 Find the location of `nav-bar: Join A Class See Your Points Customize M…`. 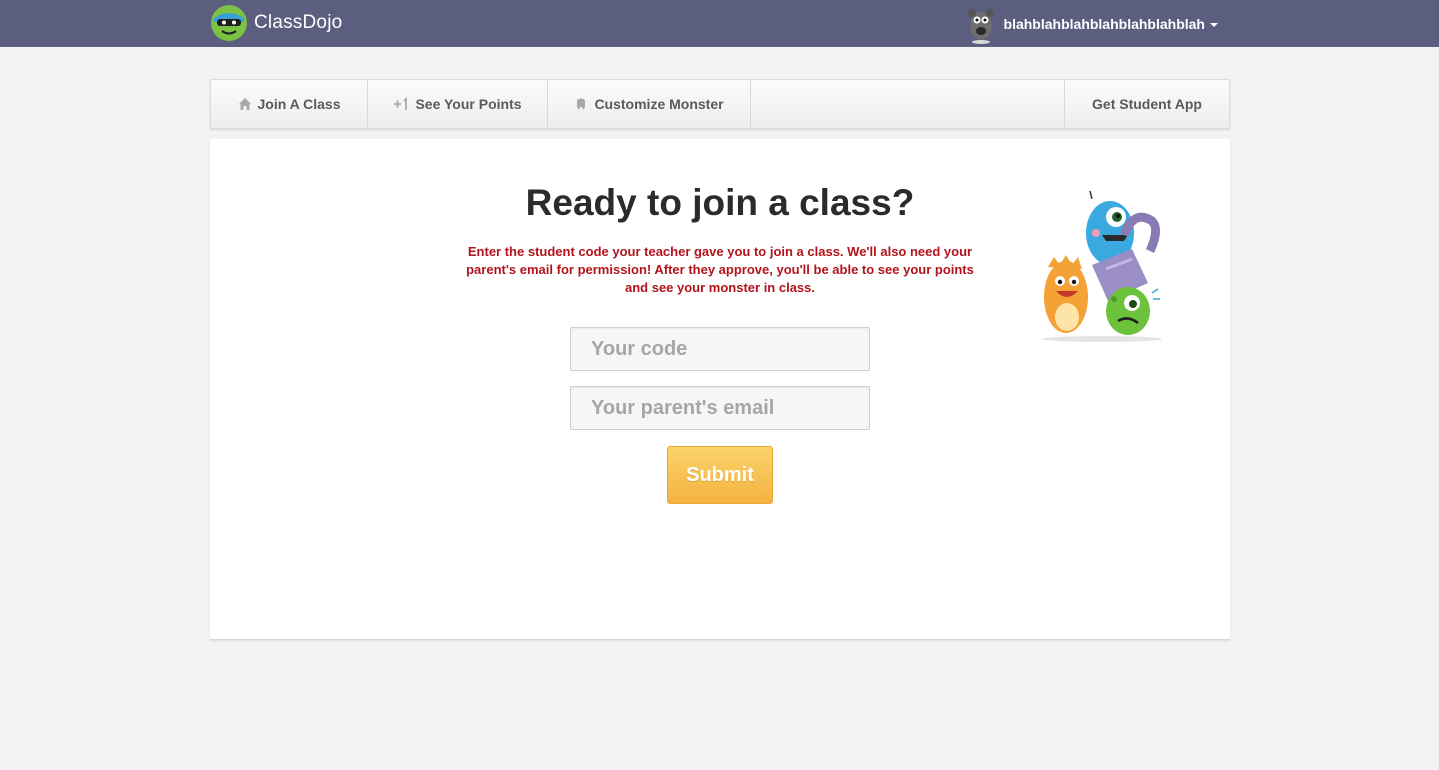

nav-bar: Join A Class See Your Points Customize M… is located at coordinates (720, 104).